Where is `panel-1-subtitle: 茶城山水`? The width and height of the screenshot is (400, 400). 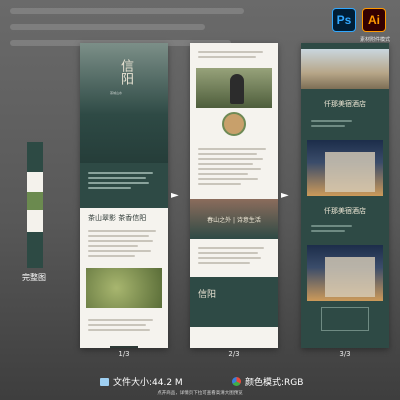
panel-1-subtitle: 茶城山水 is located at coordinates (116, 93).